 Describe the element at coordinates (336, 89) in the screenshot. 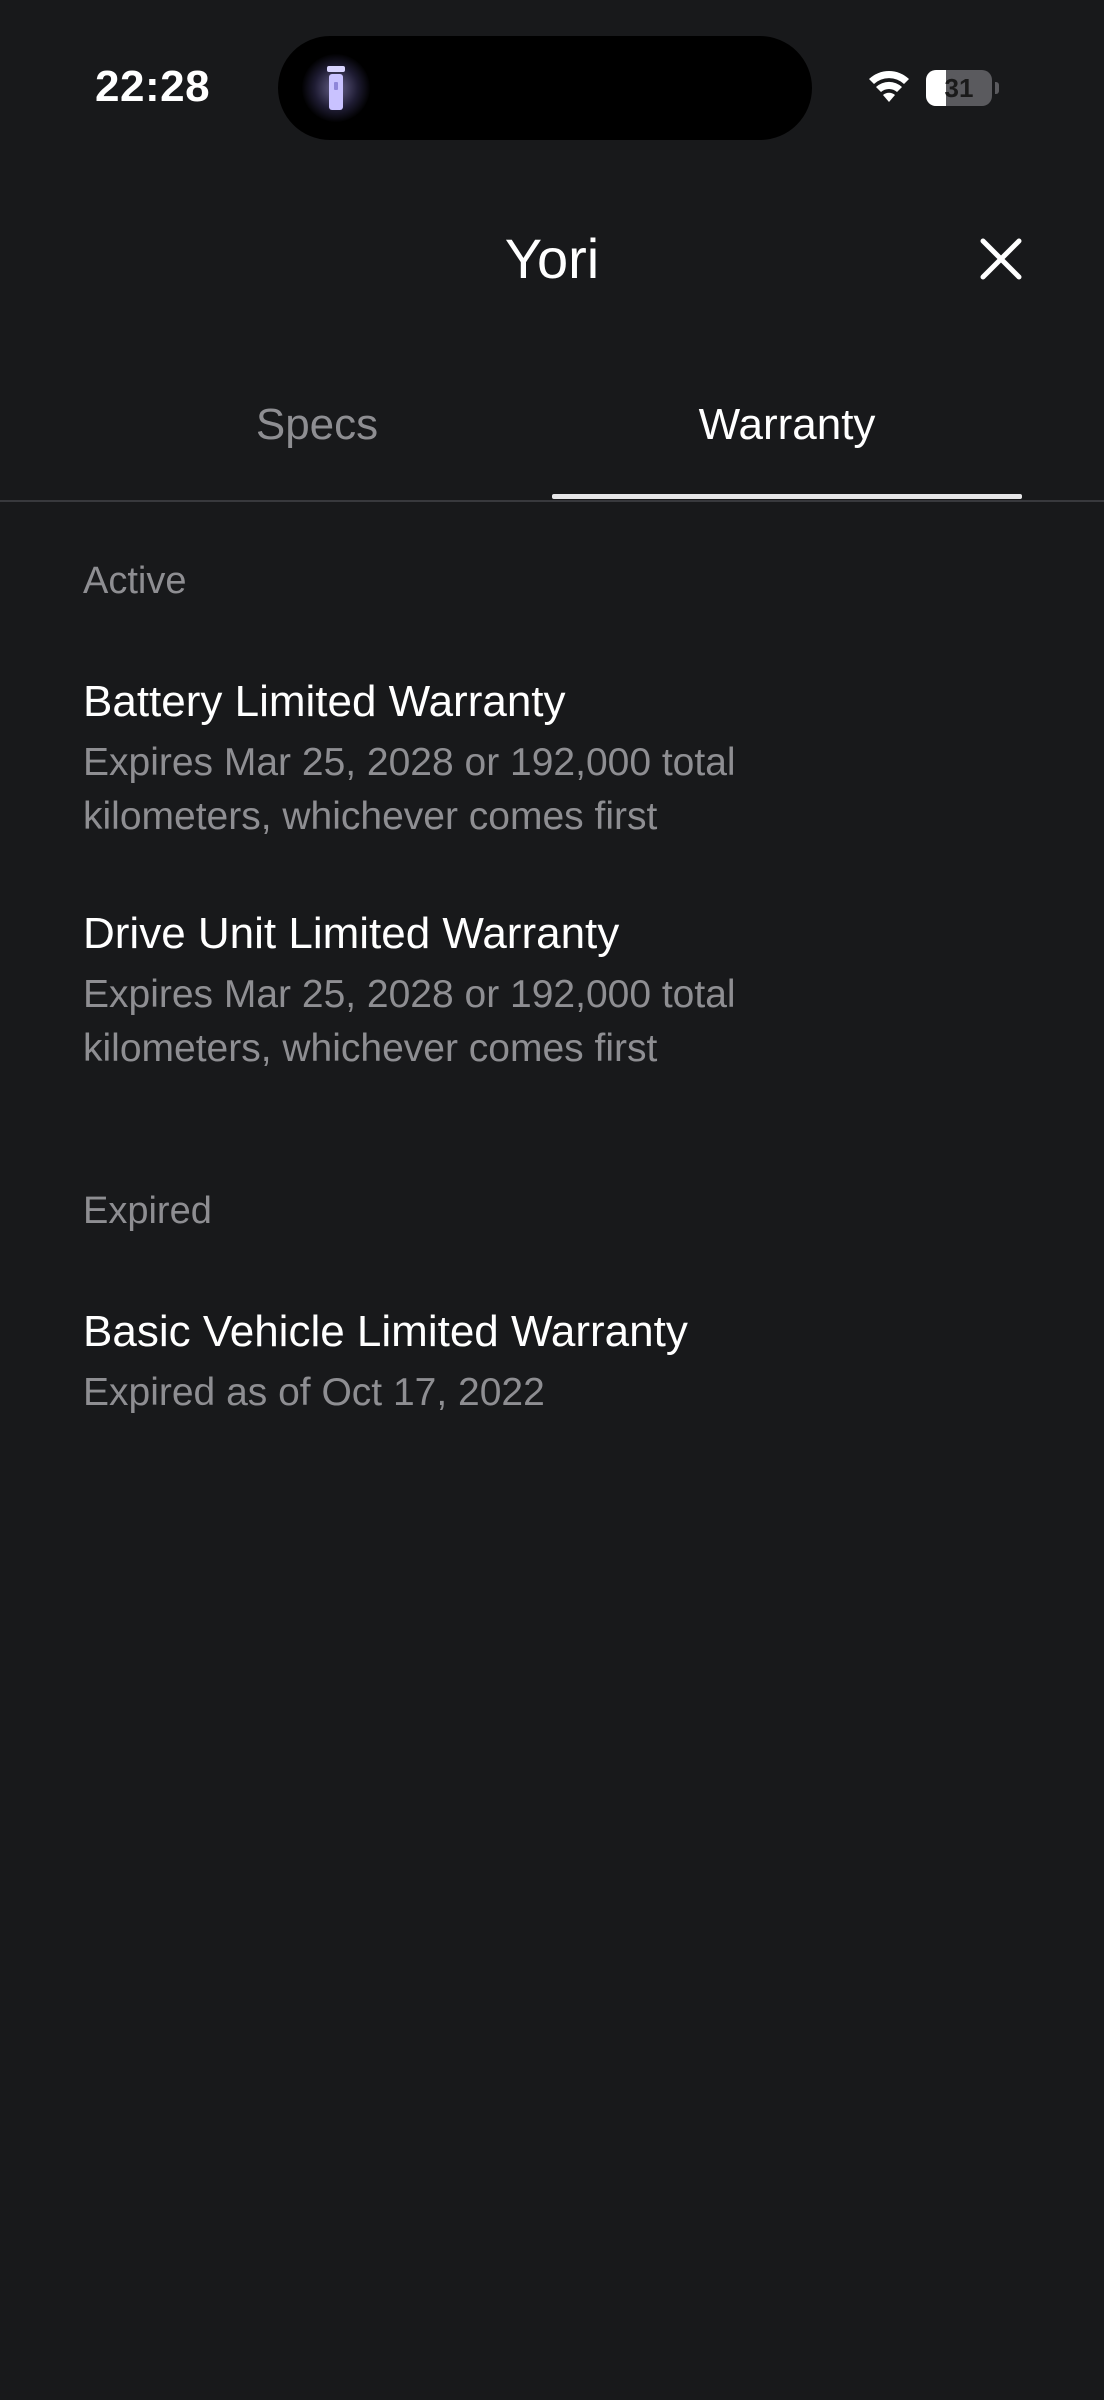

I see `flashlight-icon` at that location.